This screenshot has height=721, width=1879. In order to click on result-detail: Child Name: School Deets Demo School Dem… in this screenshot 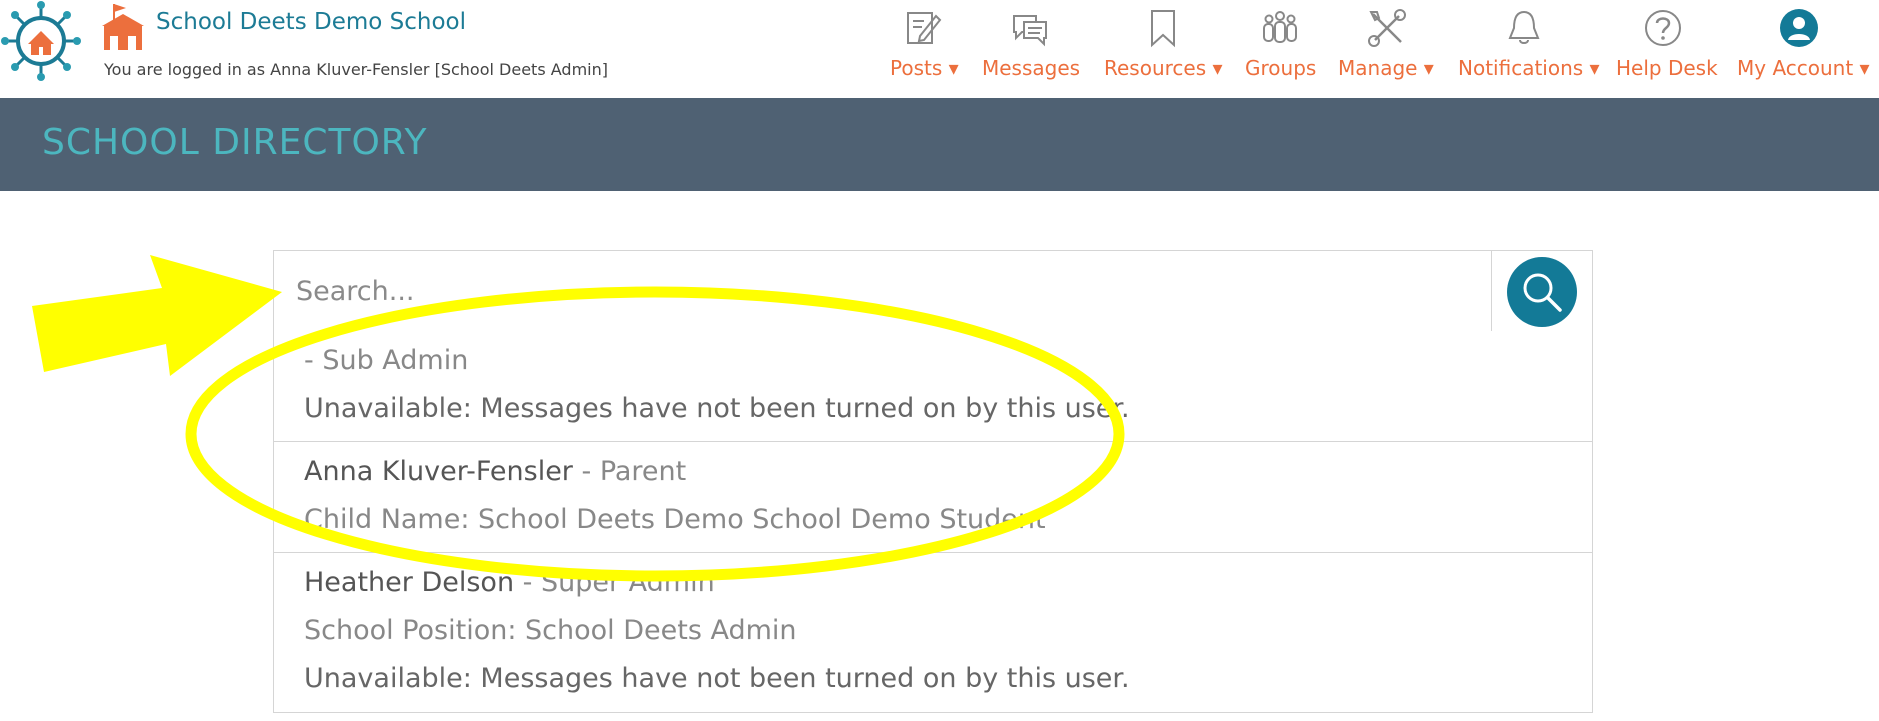, I will do `click(675, 519)`.